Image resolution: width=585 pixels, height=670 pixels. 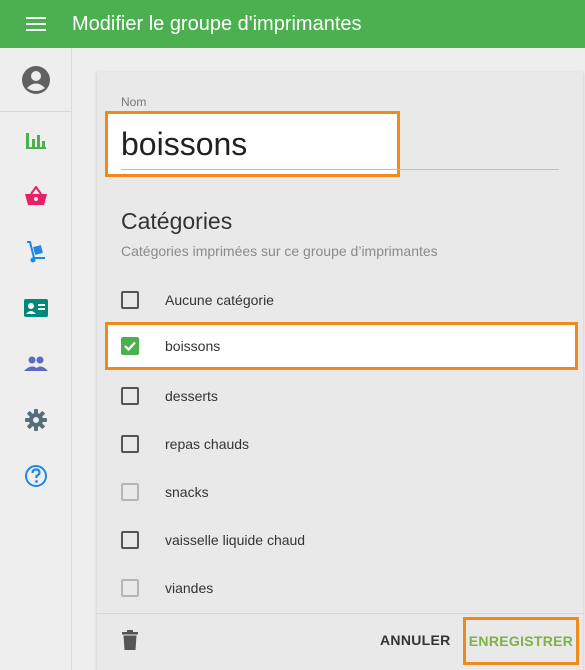 I want to click on card-actions: ANNULER ENREGISTRER, so click(x=340, y=641).